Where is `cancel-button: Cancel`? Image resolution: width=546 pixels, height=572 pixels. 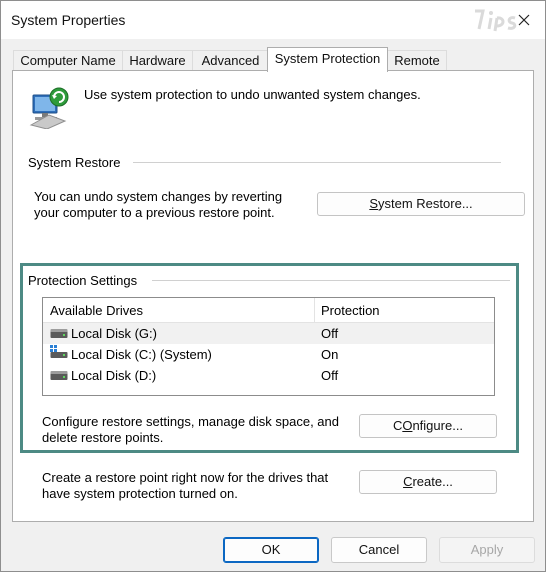
cancel-button: Cancel is located at coordinates (379, 550).